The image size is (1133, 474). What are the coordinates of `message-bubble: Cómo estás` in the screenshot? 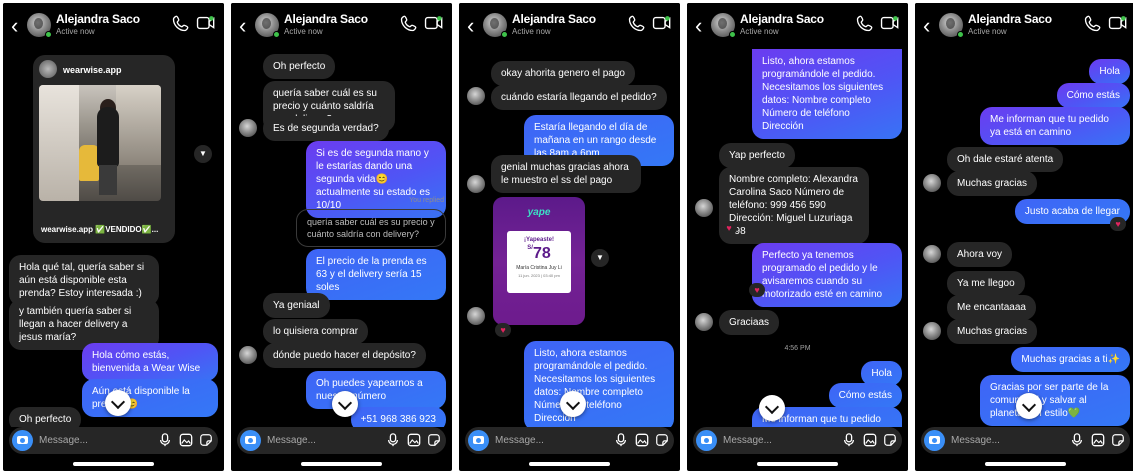 It's located at (865, 395).